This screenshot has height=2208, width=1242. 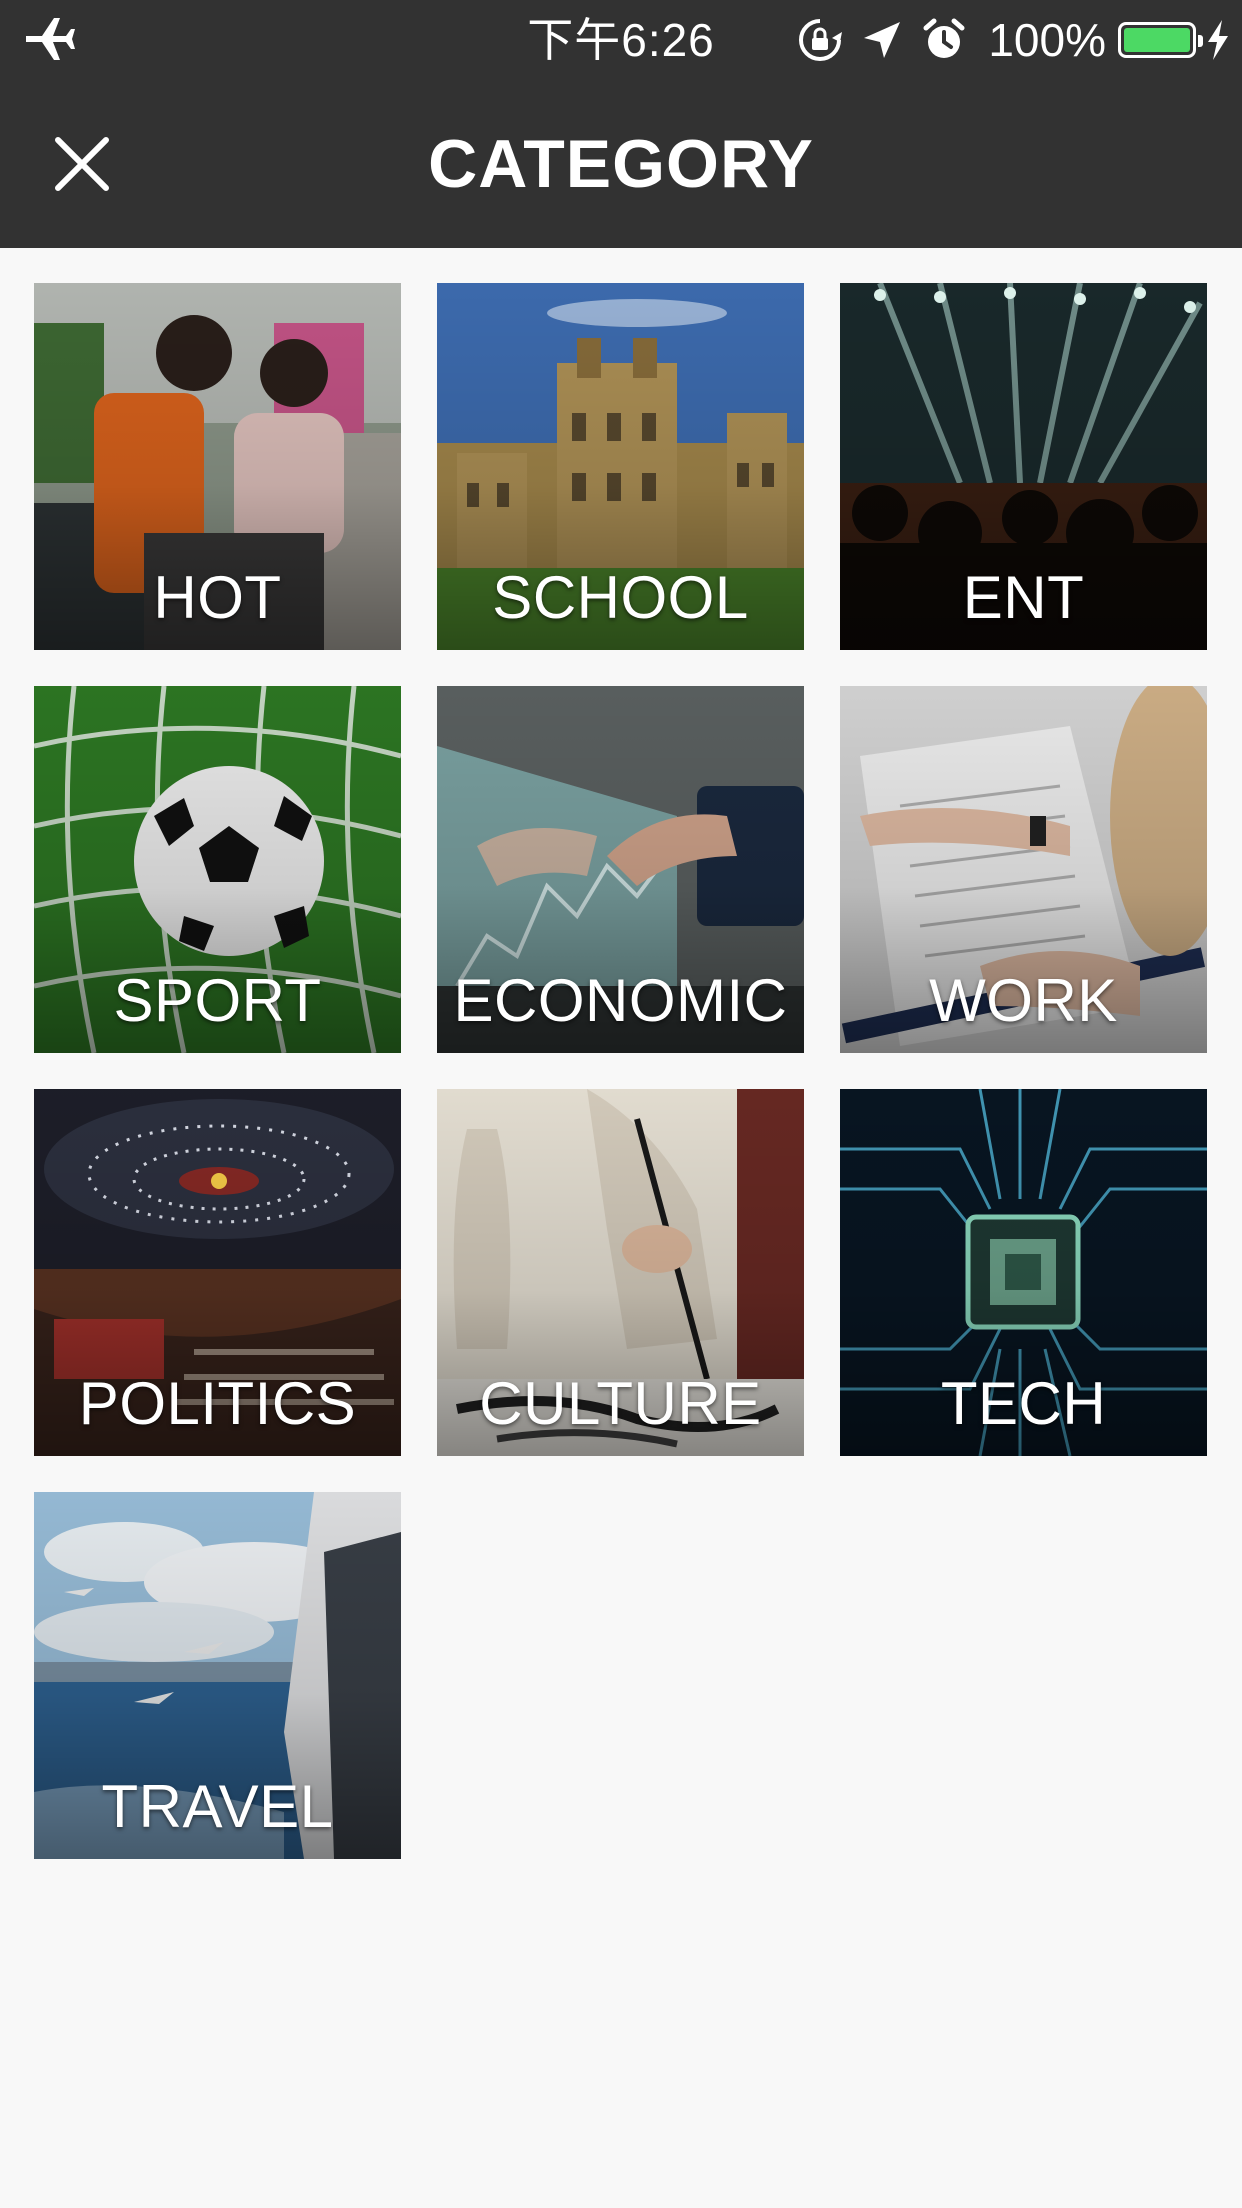 I want to click on status-bar: 下午6:26 100%, so click(x=621, y=40).